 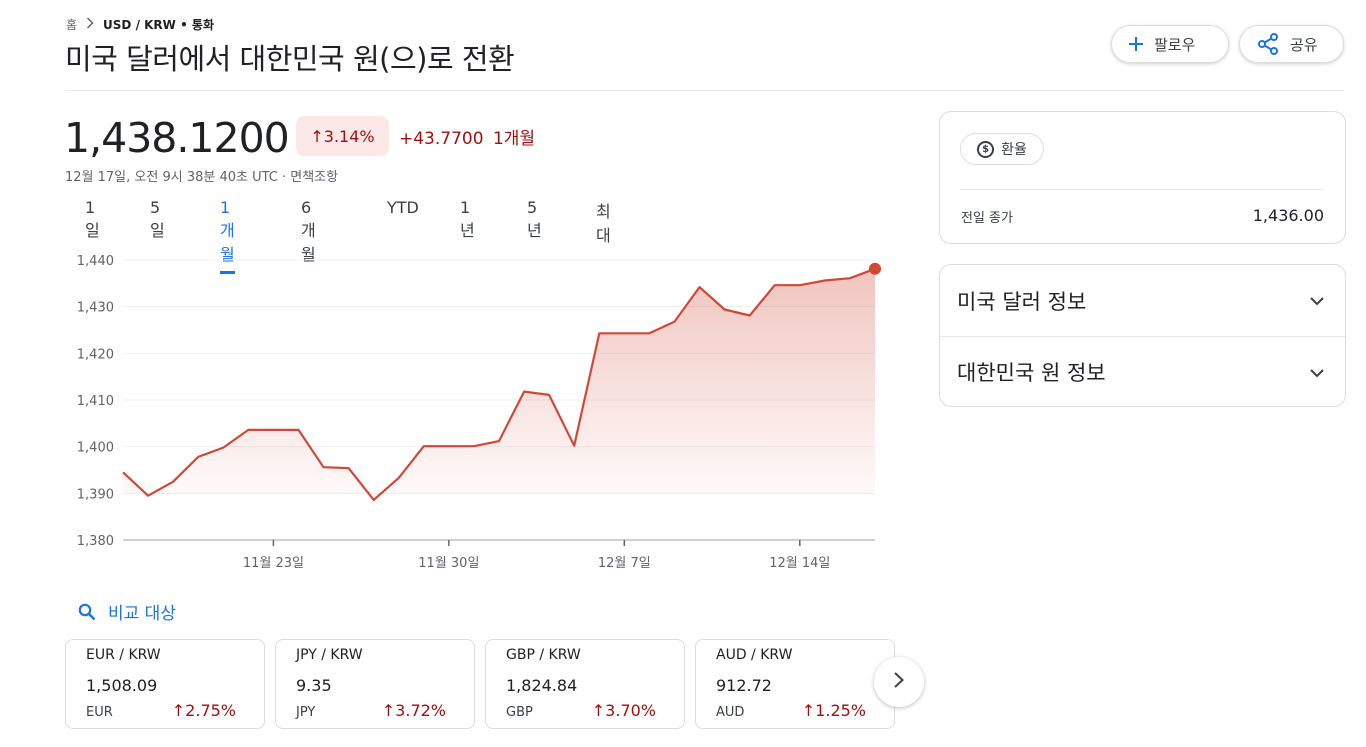 What do you see at coordinates (987, 218) in the screenshot?
I see `prev-close-label: 전일 종가` at bounding box center [987, 218].